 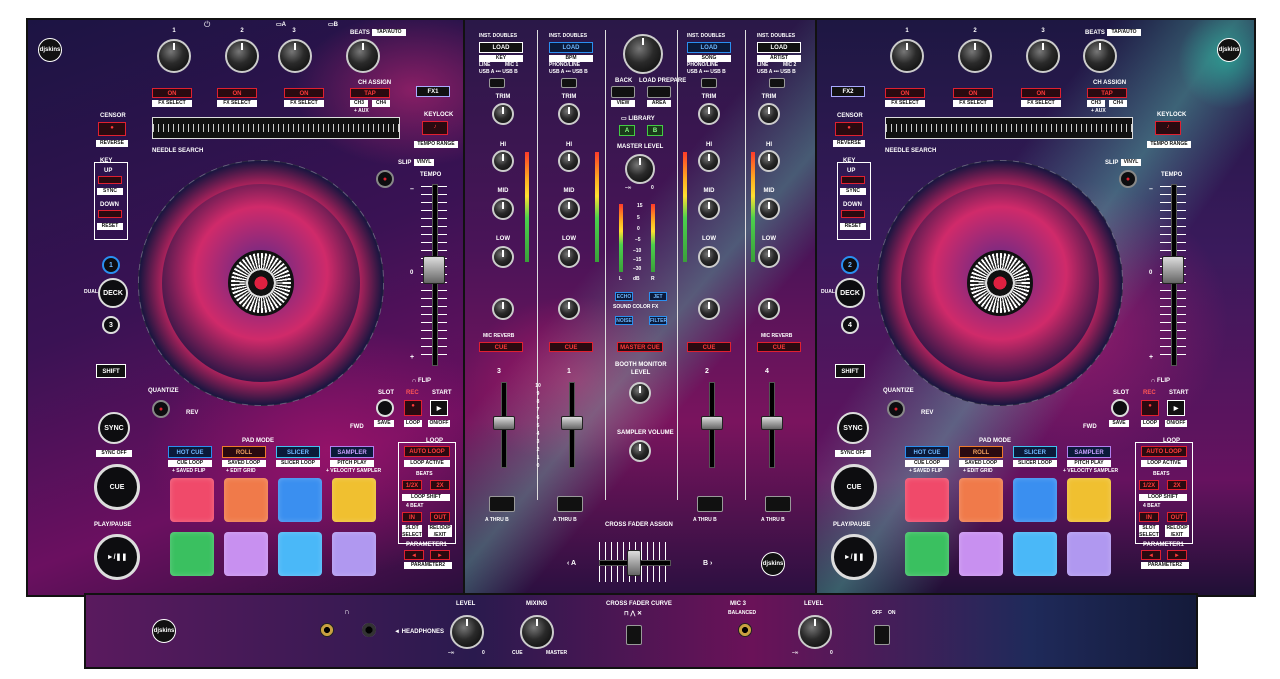 What do you see at coordinates (709, 257) in the screenshot?
I see `ch2-low-knob` at bounding box center [709, 257].